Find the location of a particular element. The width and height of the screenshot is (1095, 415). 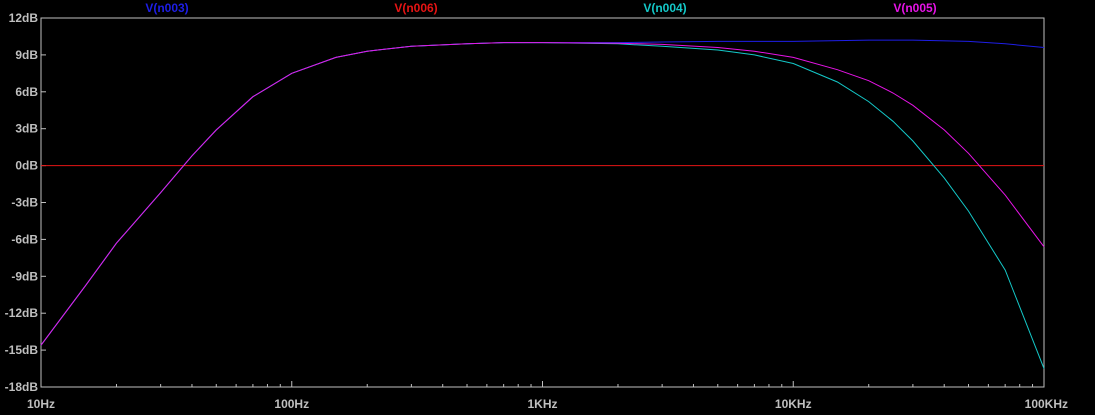

y-tick-label: 12dB is located at coordinates (24, 18).